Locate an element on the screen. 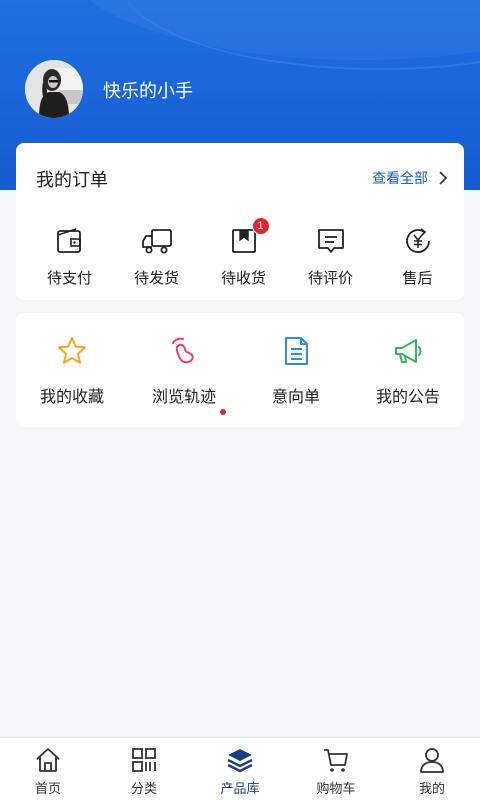  document-icon is located at coordinates (296, 351).